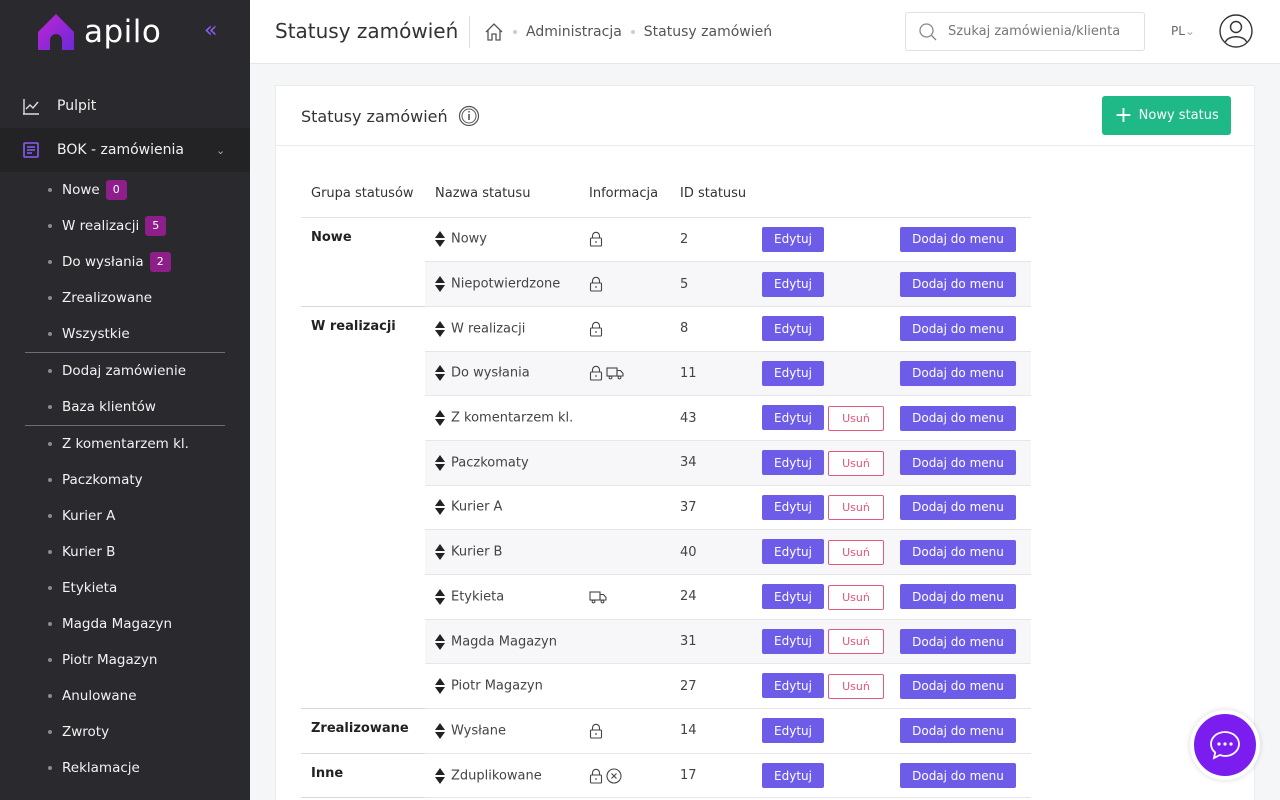 The width and height of the screenshot is (1280, 800). What do you see at coordinates (512, 418) in the screenshot?
I see `status-name: Z komentarzem kl.` at bounding box center [512, 418].